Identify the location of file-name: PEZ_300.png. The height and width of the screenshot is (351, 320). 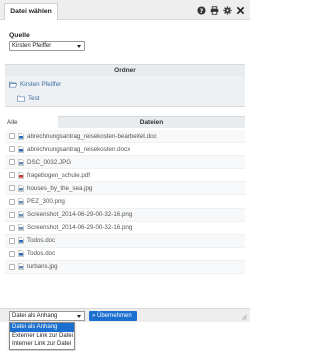
(46, 202).